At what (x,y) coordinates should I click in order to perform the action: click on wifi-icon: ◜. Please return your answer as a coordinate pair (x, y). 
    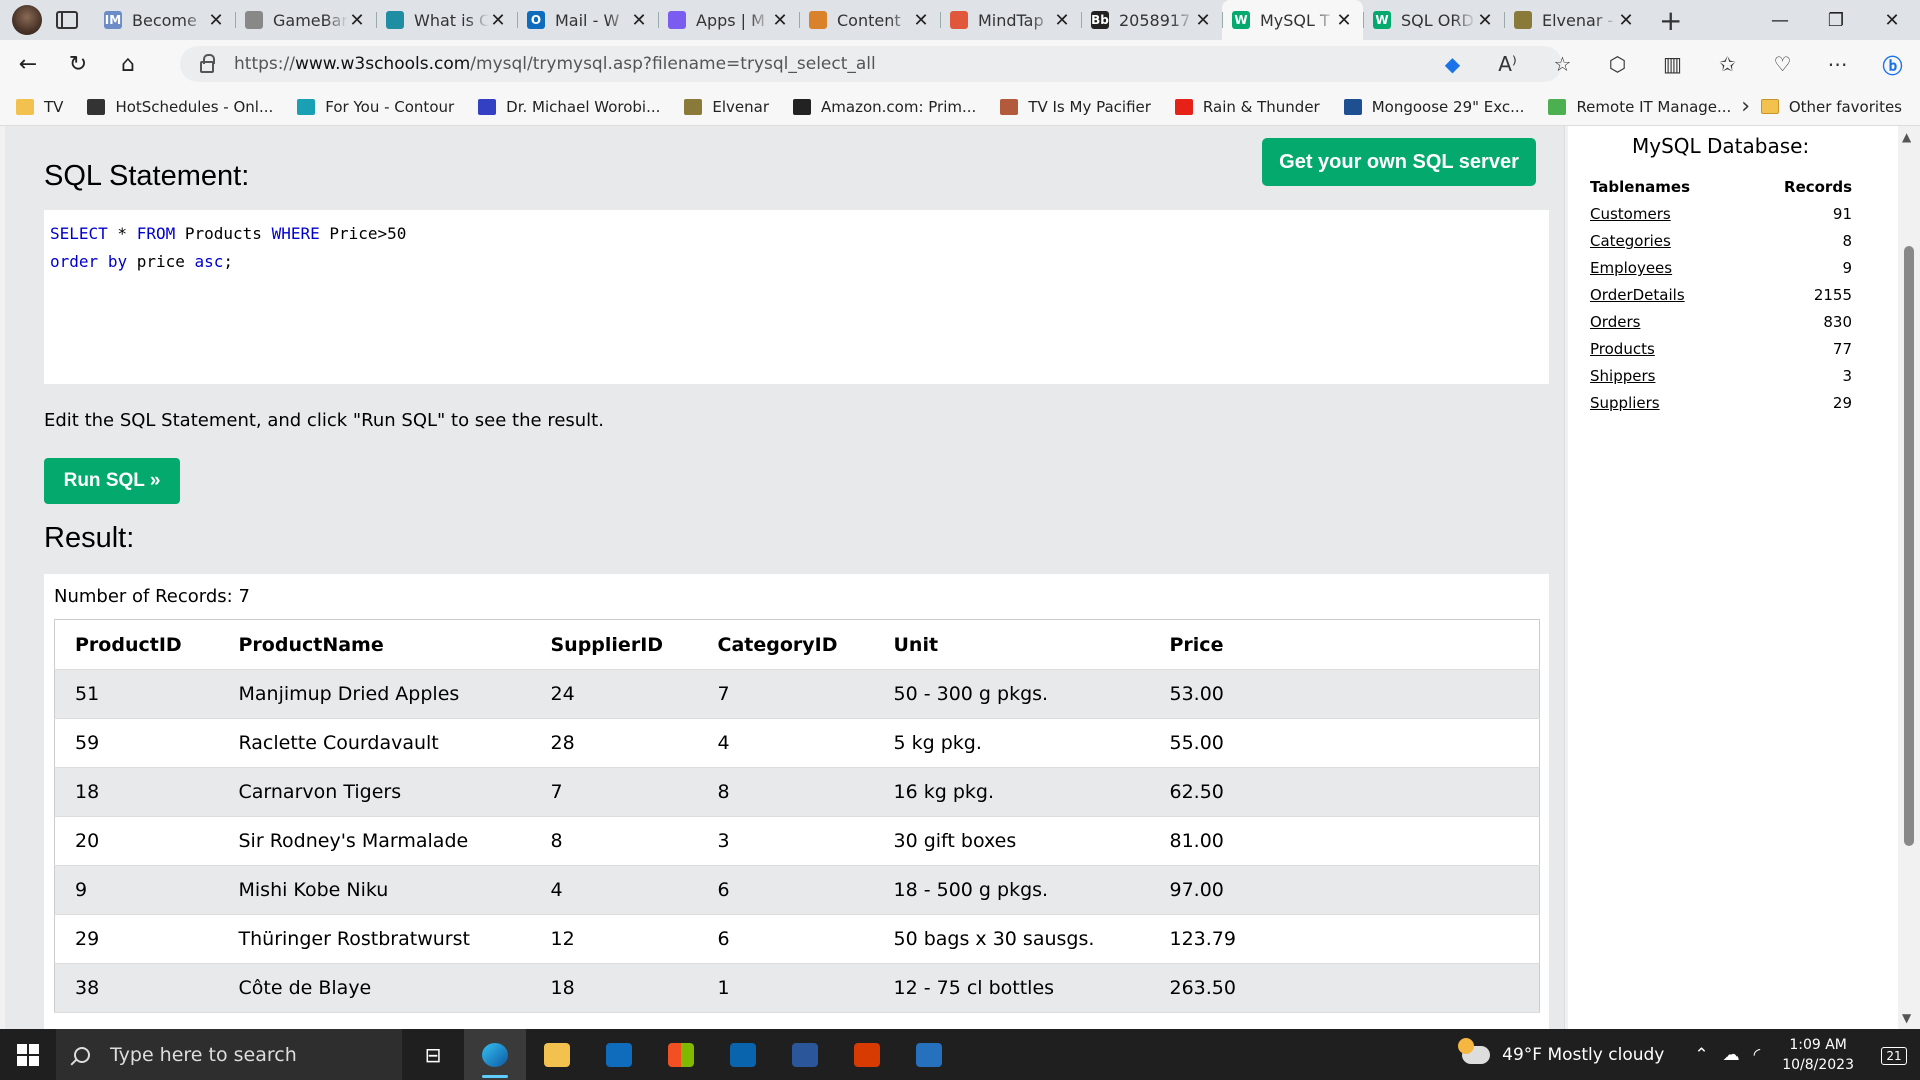
    Looking at the image, I should click on (1757, 1055).